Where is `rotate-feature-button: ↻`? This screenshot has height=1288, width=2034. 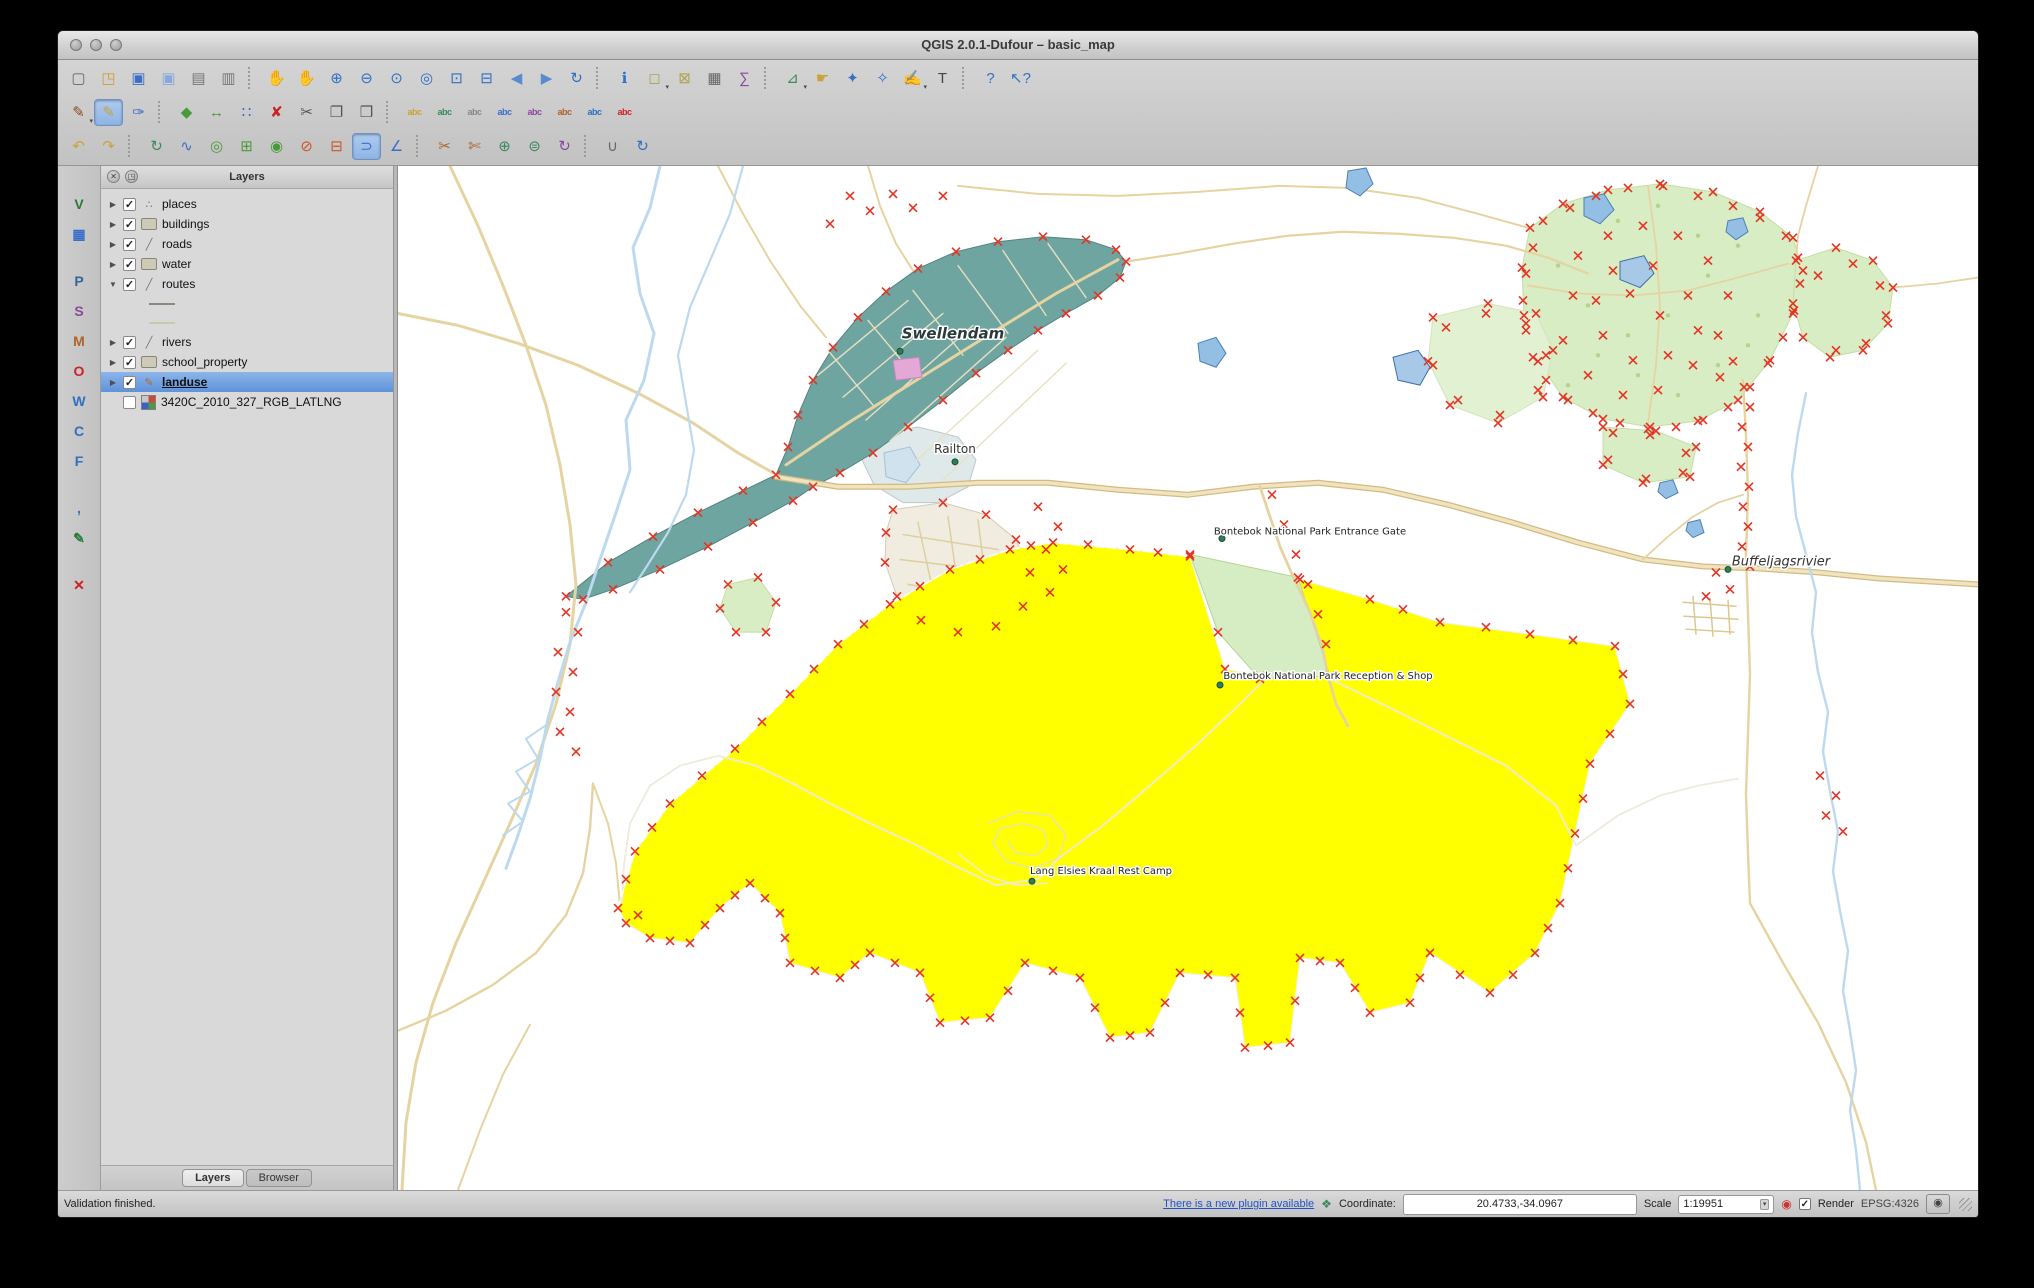
rotate-feature-button: ↻ is located at coordinates (156, 146).